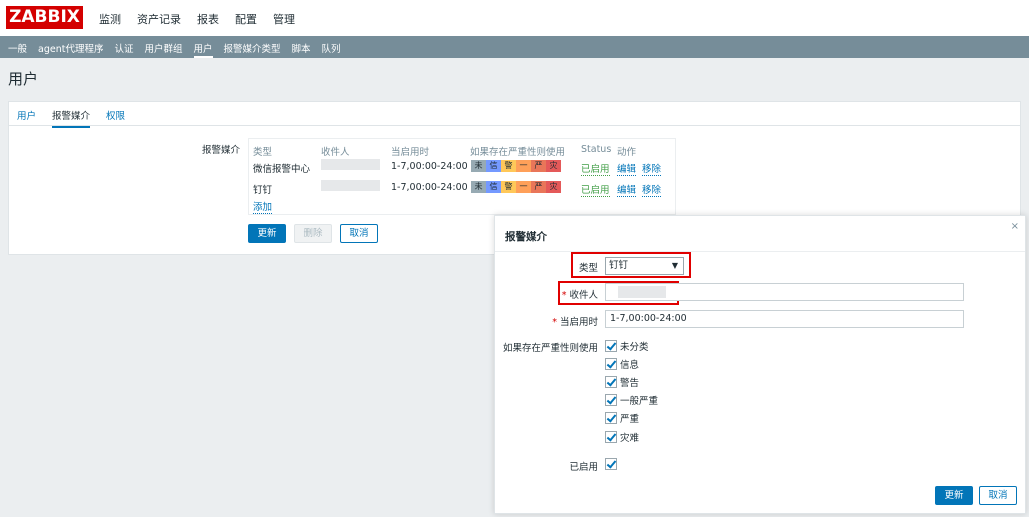 This screenshot has width=1029, height=517. What do you see at coordinates (429, 166) in the screenshot?
I see `row1-when-active: 1-7,00:00-24:00` at bounding box center [429, 166].